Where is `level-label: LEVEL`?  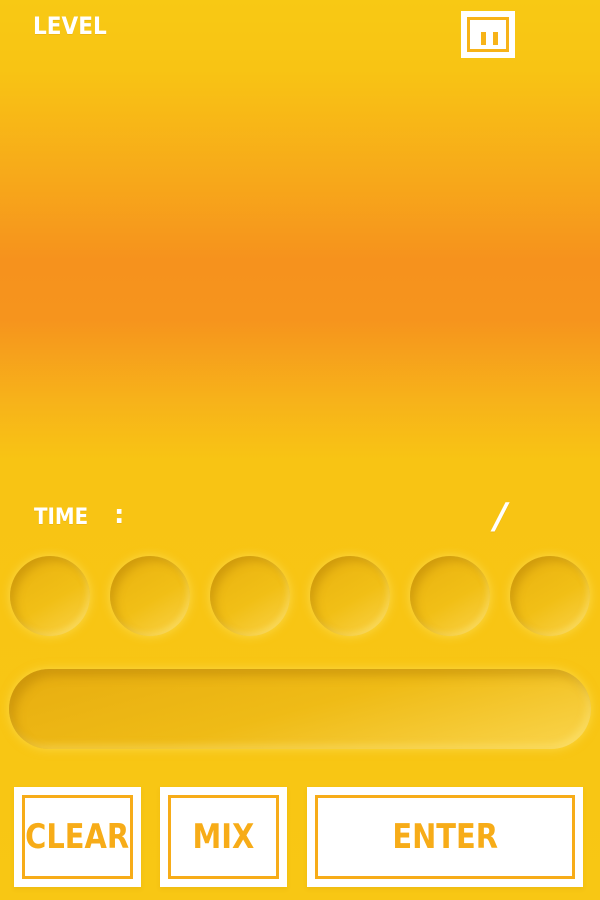
level-label: LEVEL is located at coordinates (70, 26).